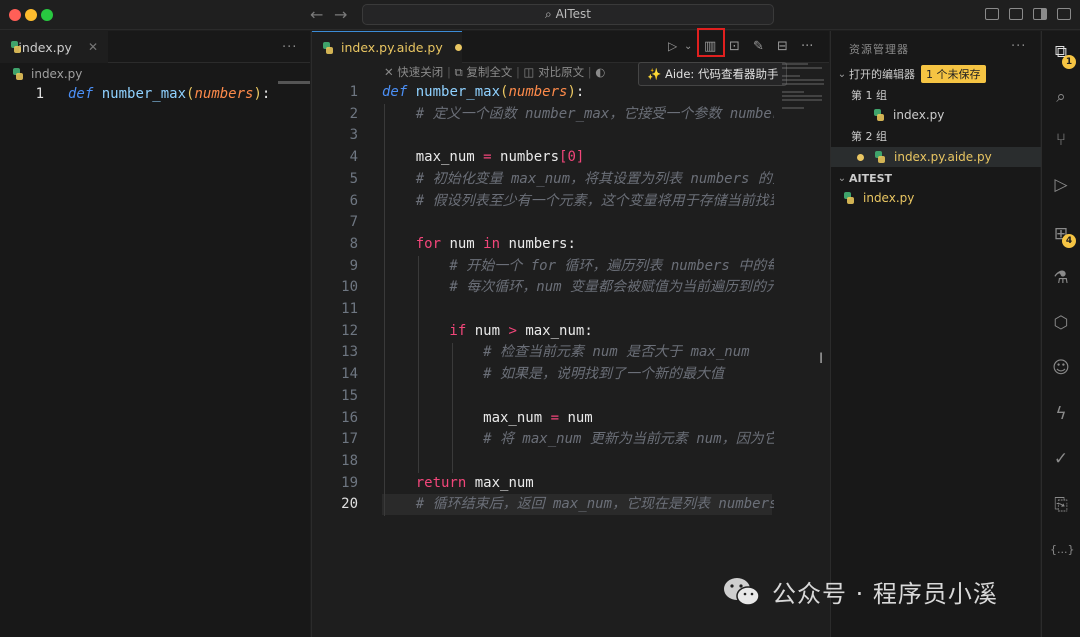 The height and width of the screenshot is (637, 1080). I want to click on code-line-19: return max_num, so click(458, 482).